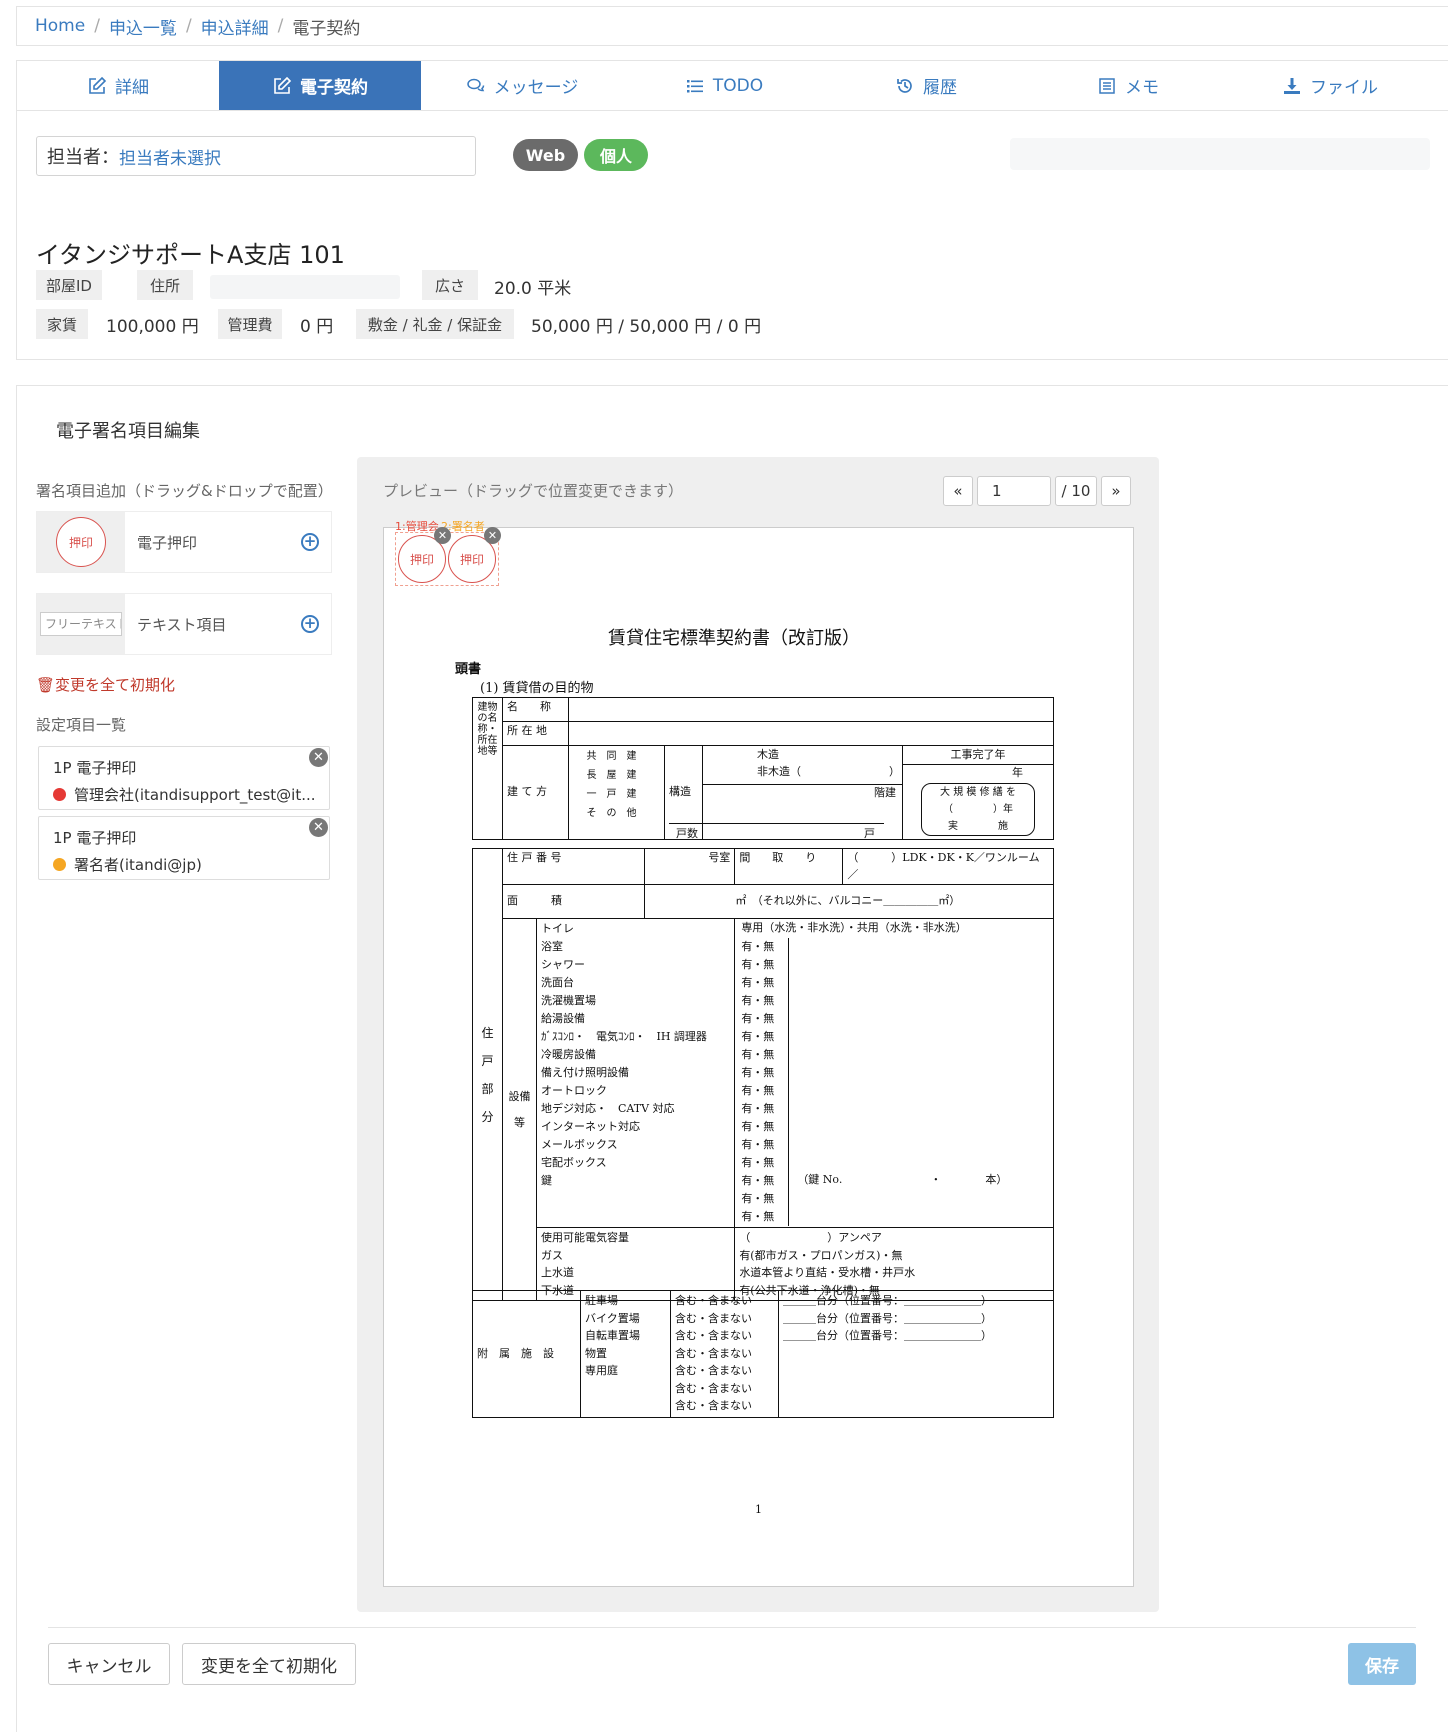 The image size is (1448, 1732). Describe the element at coordinates (616, 155) in the screenshot. I see `personal-badge: 個人` at that location.